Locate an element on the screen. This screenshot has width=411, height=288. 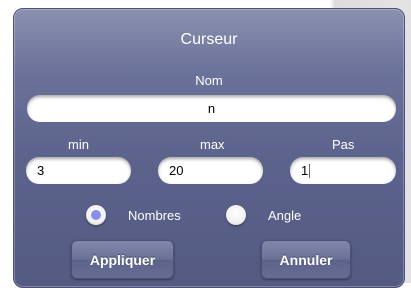
radio-numbers is located at coordinates (96, 215).